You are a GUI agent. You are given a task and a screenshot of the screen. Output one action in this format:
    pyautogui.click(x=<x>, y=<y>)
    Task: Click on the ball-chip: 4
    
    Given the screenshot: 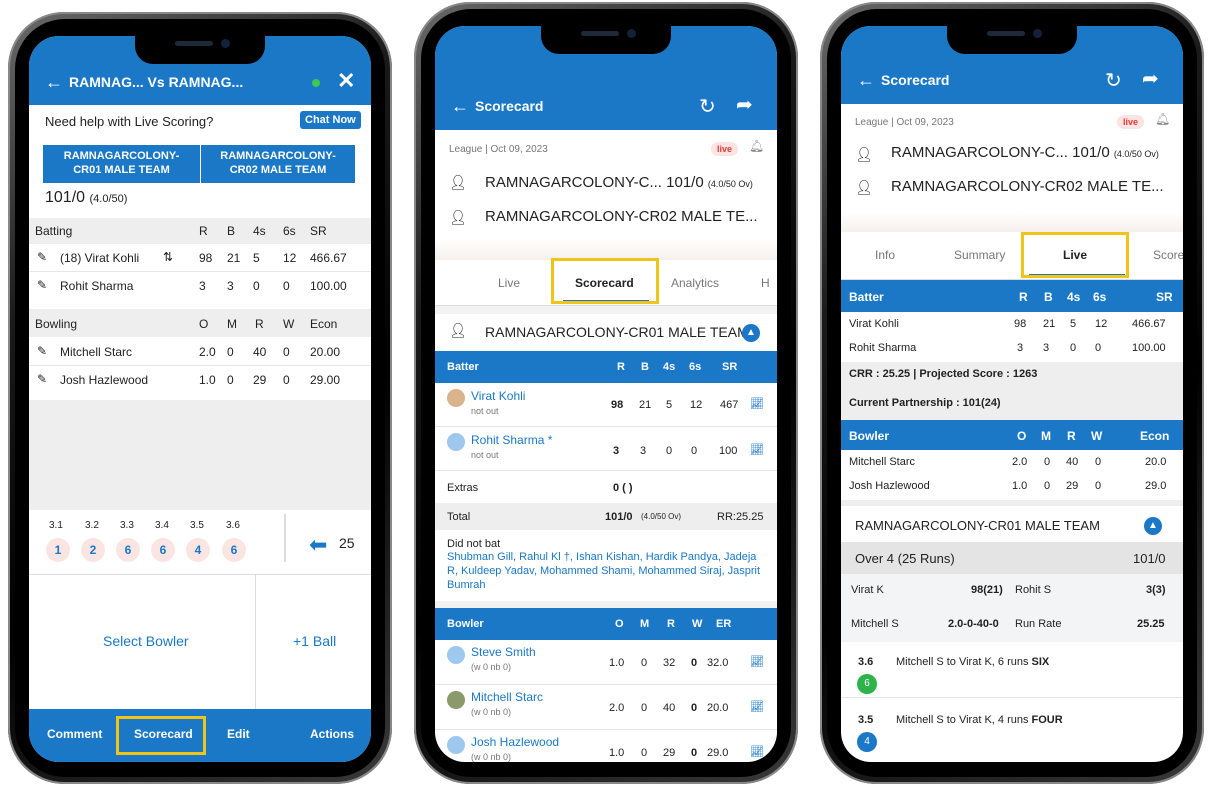 What is the action you would take?
    pyautogui.click(x=198, y=550)
    